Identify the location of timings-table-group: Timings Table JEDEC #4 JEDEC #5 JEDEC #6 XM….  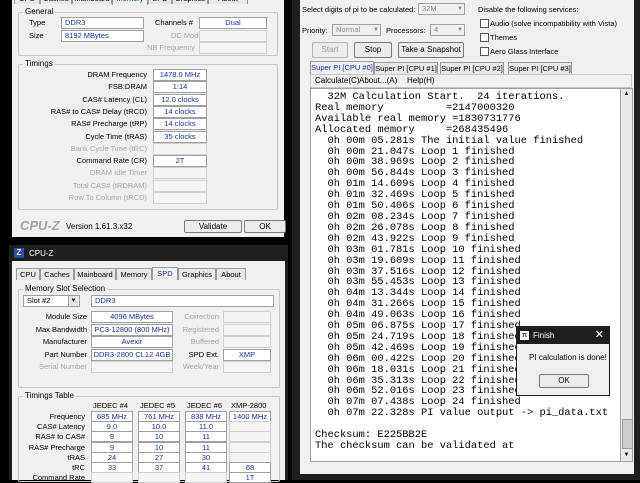
(149, 437).